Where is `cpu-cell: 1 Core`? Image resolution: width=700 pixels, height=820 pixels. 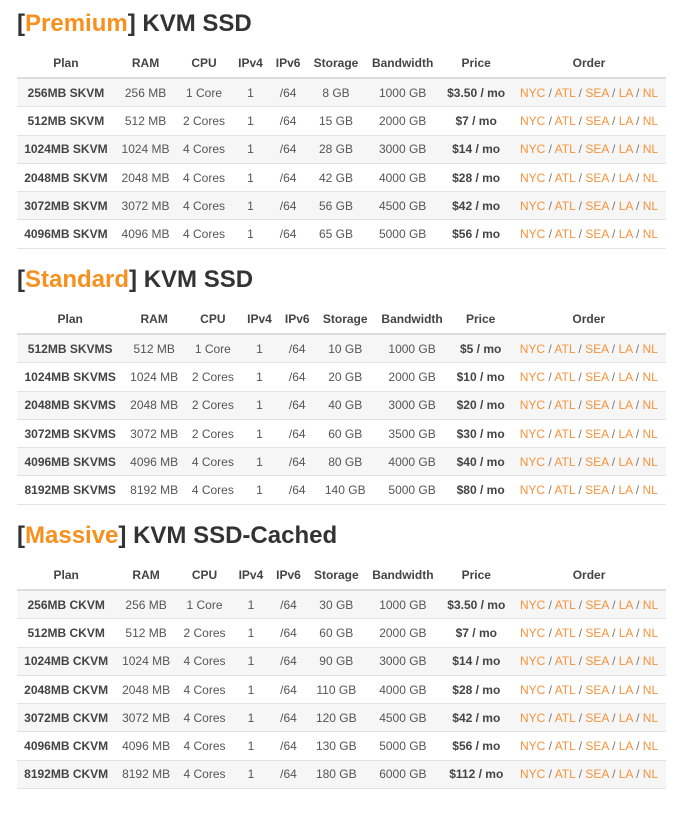
cpu-cell: 1 Core is located at coordinates (213, 348).